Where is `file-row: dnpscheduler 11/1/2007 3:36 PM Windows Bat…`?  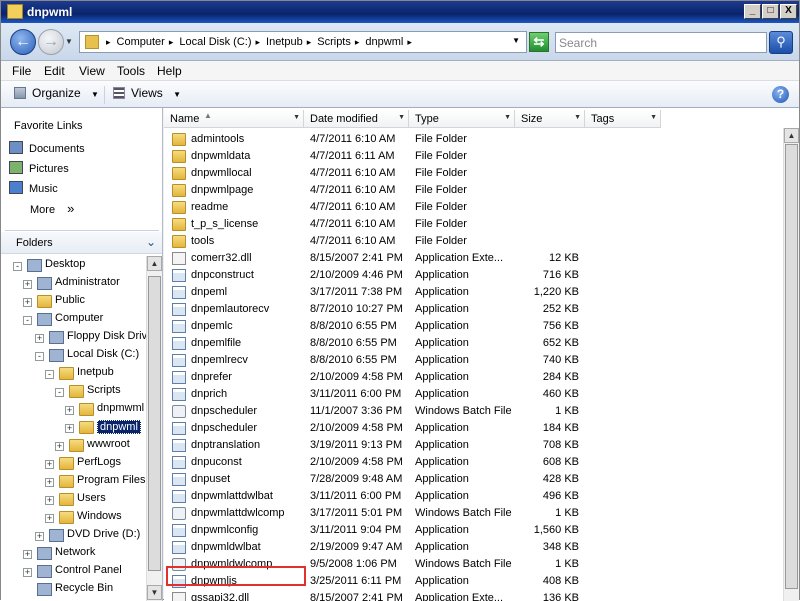 file-row: dnpscheduler 11/1/2007 3:36 PM Windows Bat… is located at coordinates (474, 411).